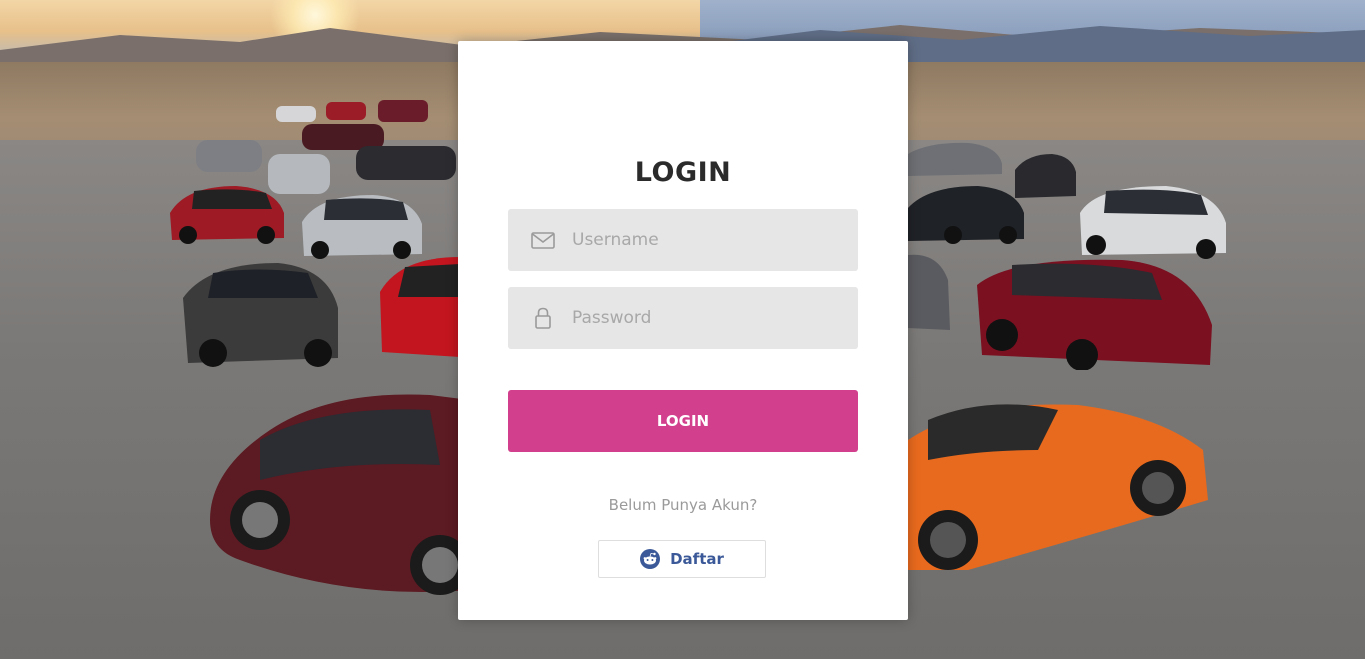  What do you see at coordinates (1045, 176) in the screenshot?
I see `car-dark-suv` at bounding box center [1045, 176].